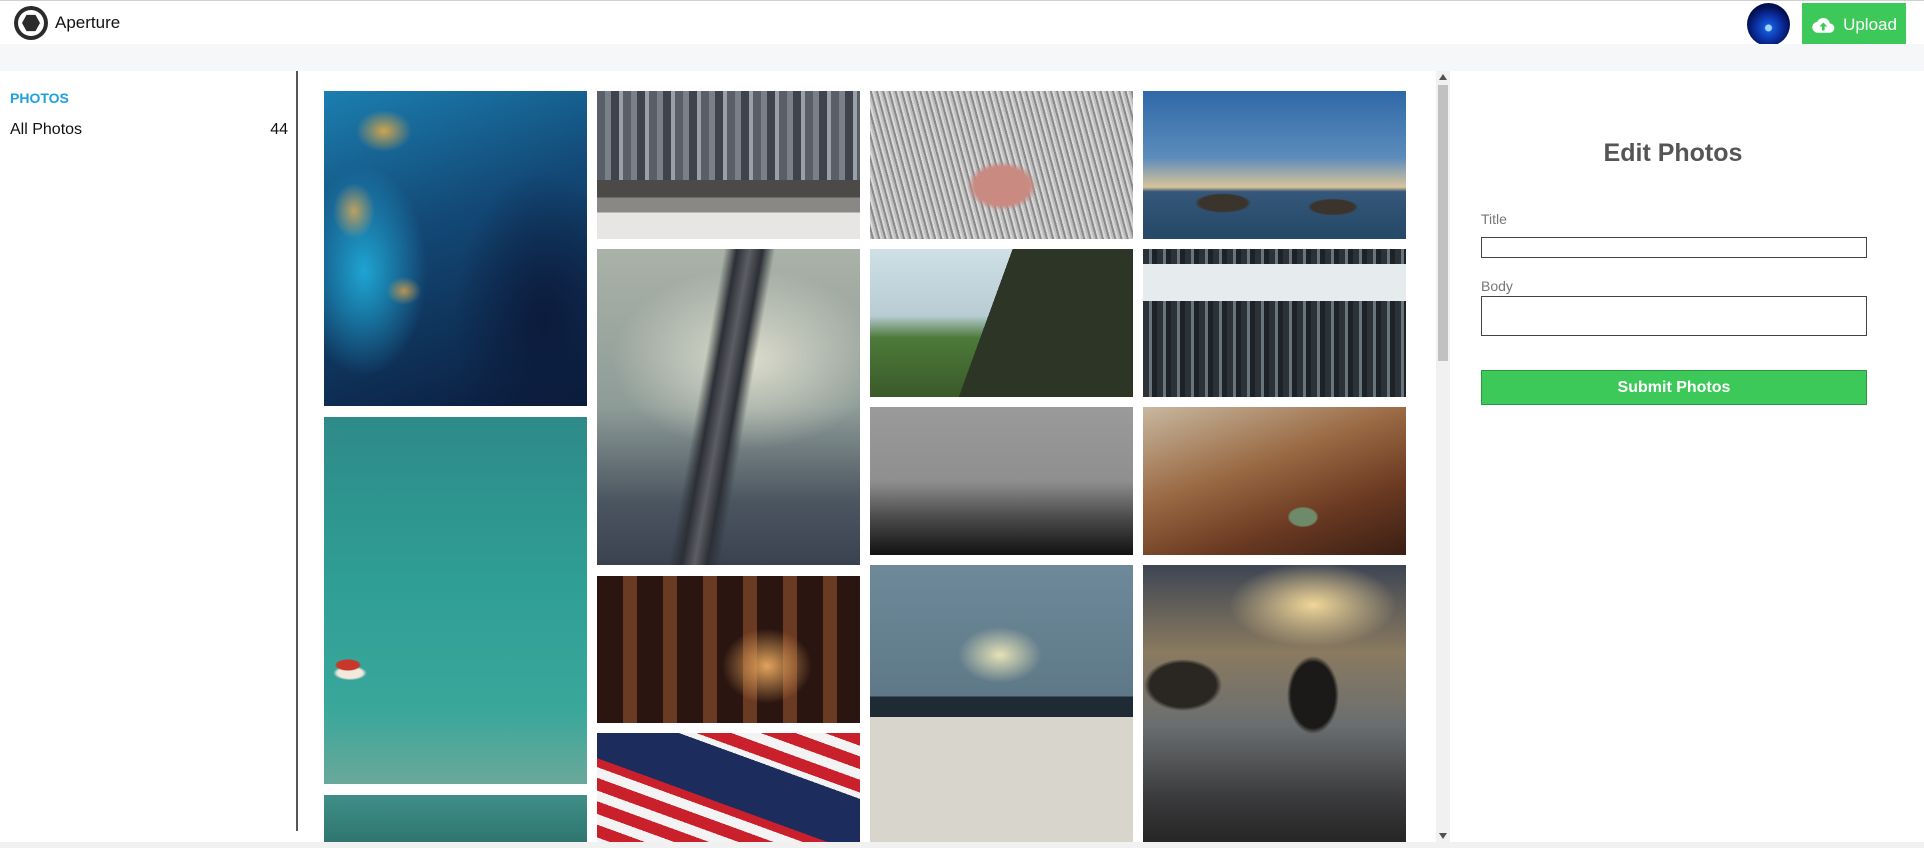 Image resolution: width=1924 pixels, height=848 pixels. I want to click on sidebar-heading: PHOTOS, so click(39, 98).